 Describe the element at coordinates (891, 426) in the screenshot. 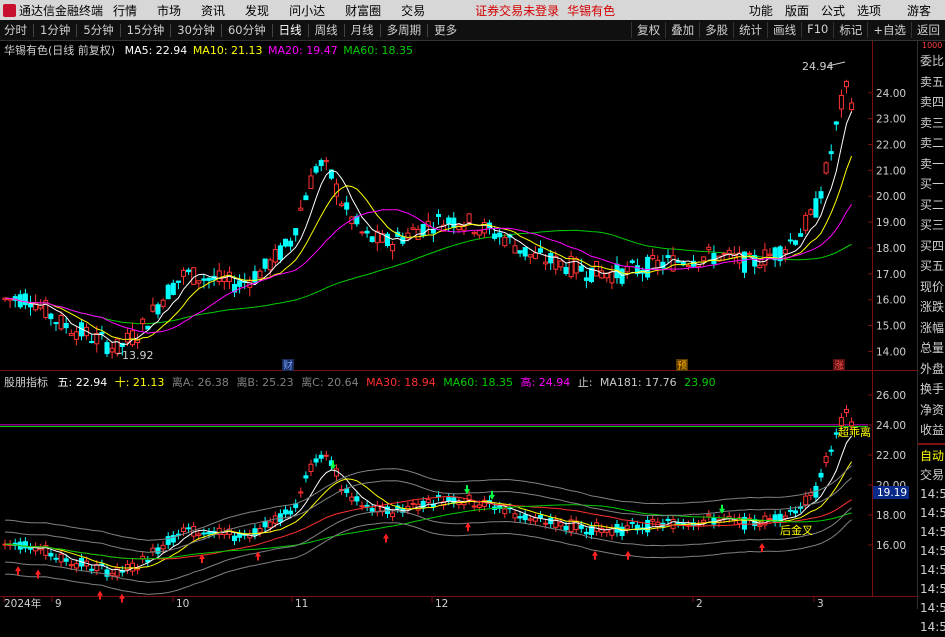

I see `y-sub-tick-1: 24.00` at that location.